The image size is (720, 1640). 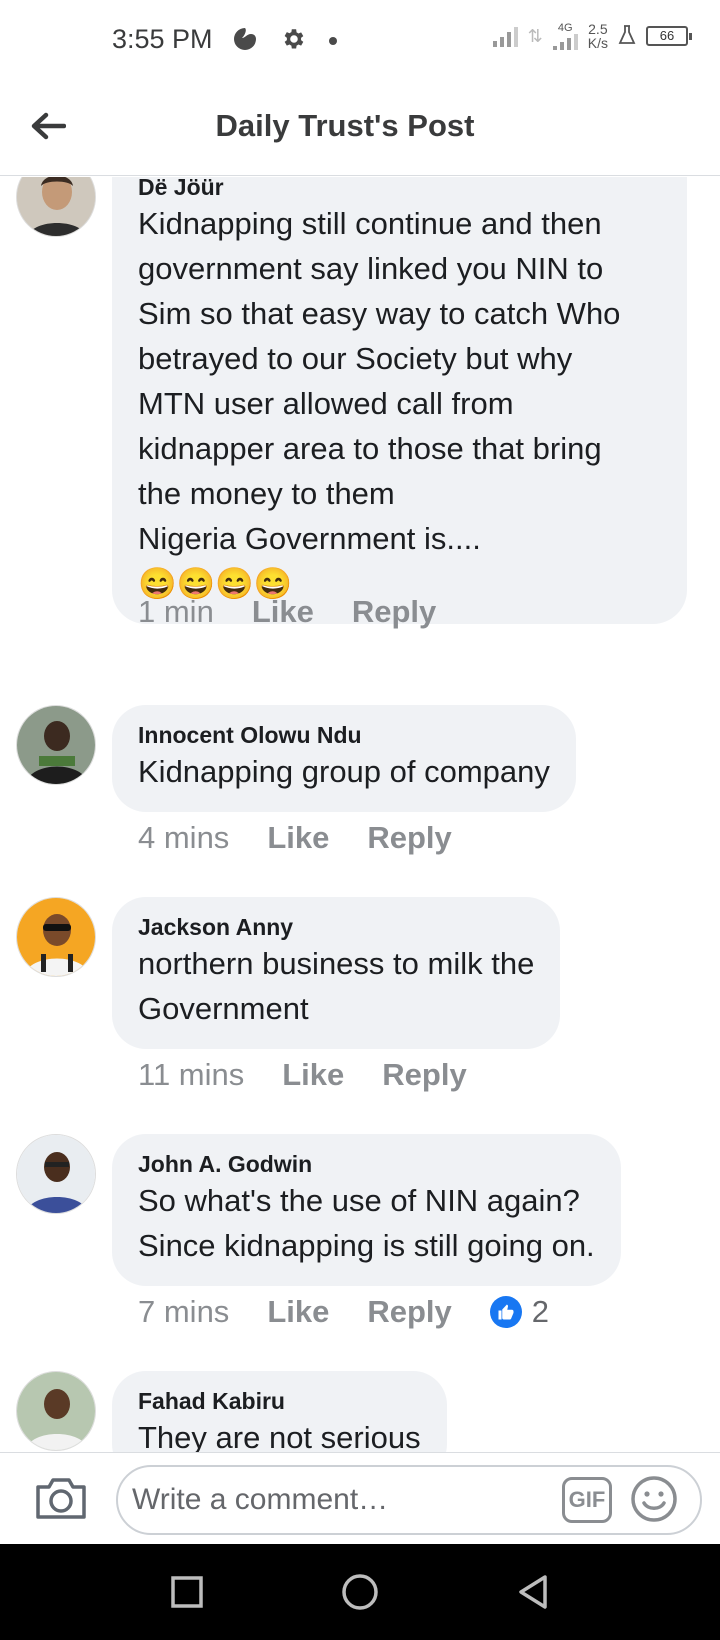 I want to click on flask-icon, so click(x=627, y=36).